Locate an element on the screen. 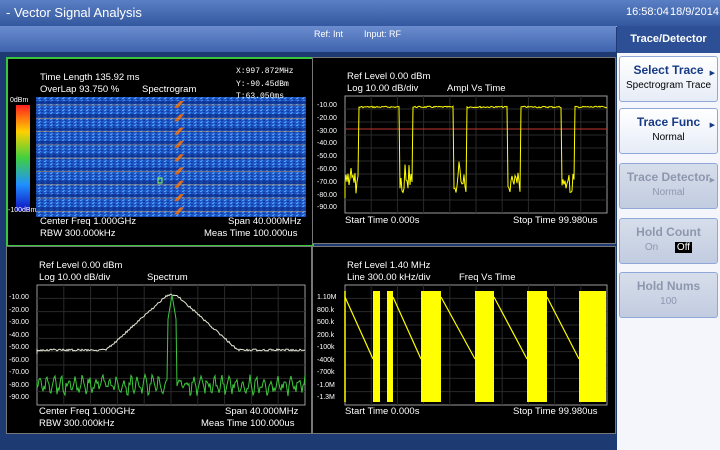 The height and width of the screenshot is (450, 720). panel-header: Trace/Detector is located at coordinates (668, 39).